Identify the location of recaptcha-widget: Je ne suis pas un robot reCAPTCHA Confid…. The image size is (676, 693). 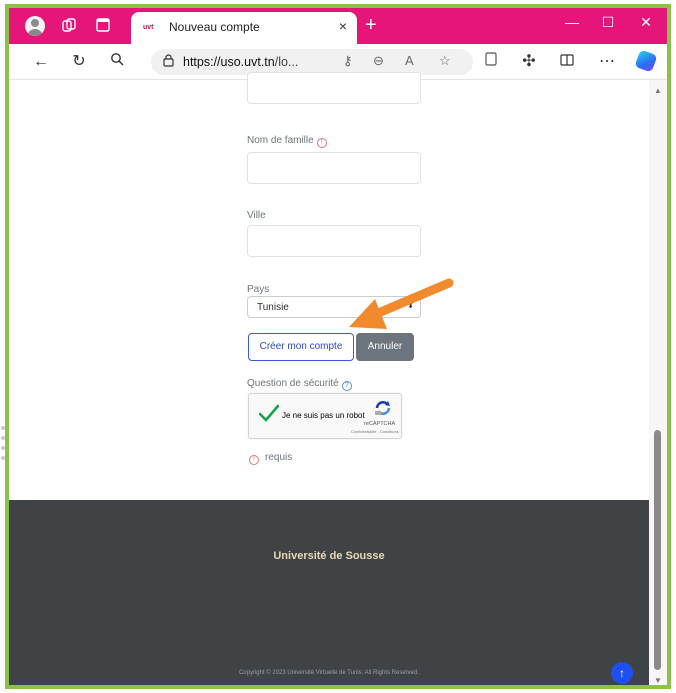
(325, 416).